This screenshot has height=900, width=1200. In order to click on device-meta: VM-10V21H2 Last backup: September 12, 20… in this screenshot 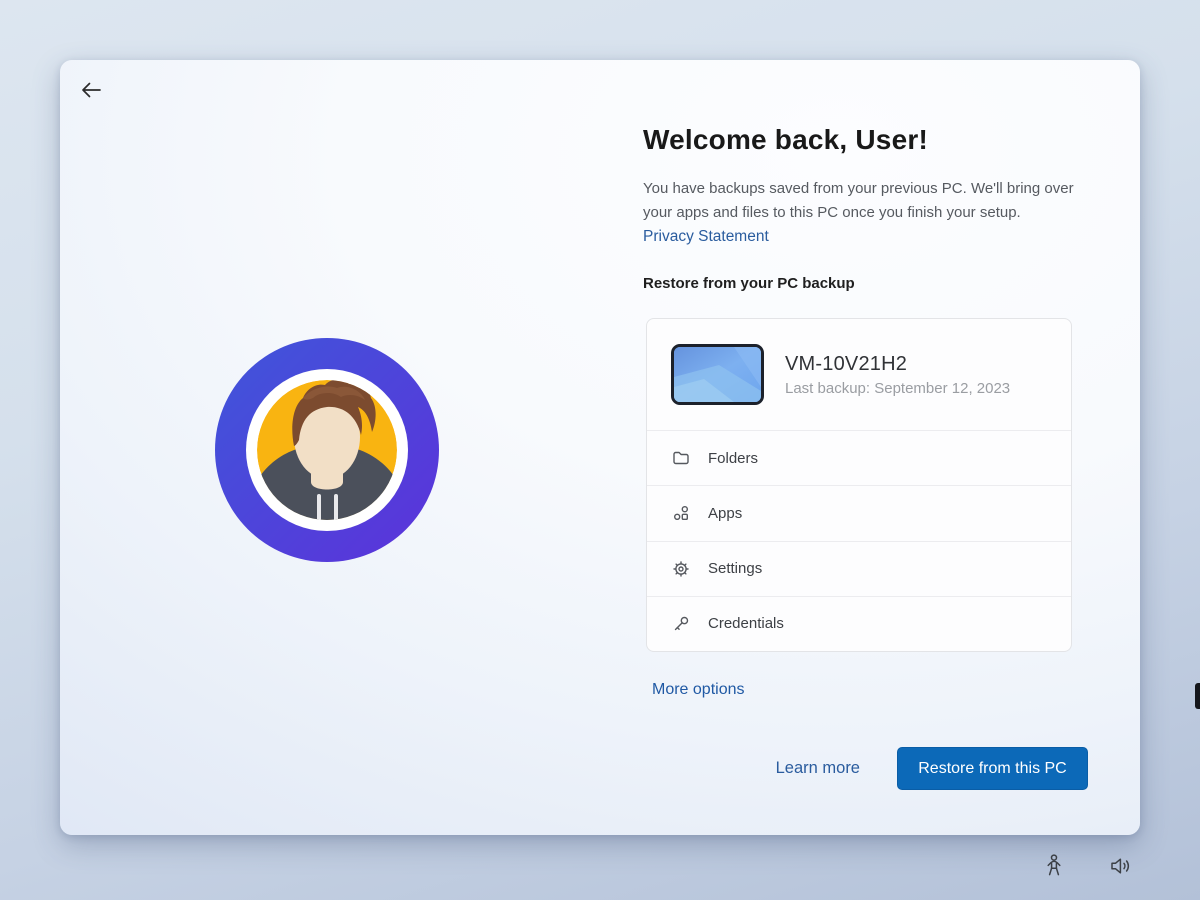, I will do `click(897, 375)`.